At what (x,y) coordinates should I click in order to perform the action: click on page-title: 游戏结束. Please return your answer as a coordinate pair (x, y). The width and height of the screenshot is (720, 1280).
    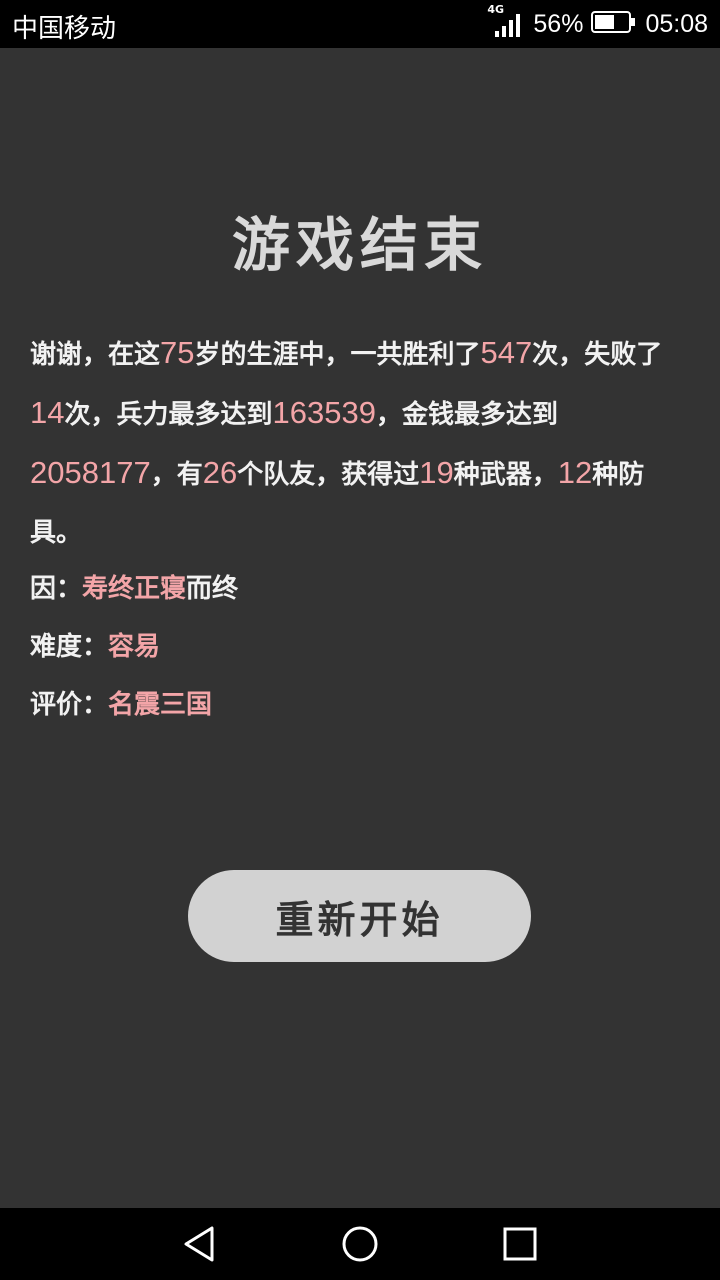
    Looking at the image, I should click on (359, 245).